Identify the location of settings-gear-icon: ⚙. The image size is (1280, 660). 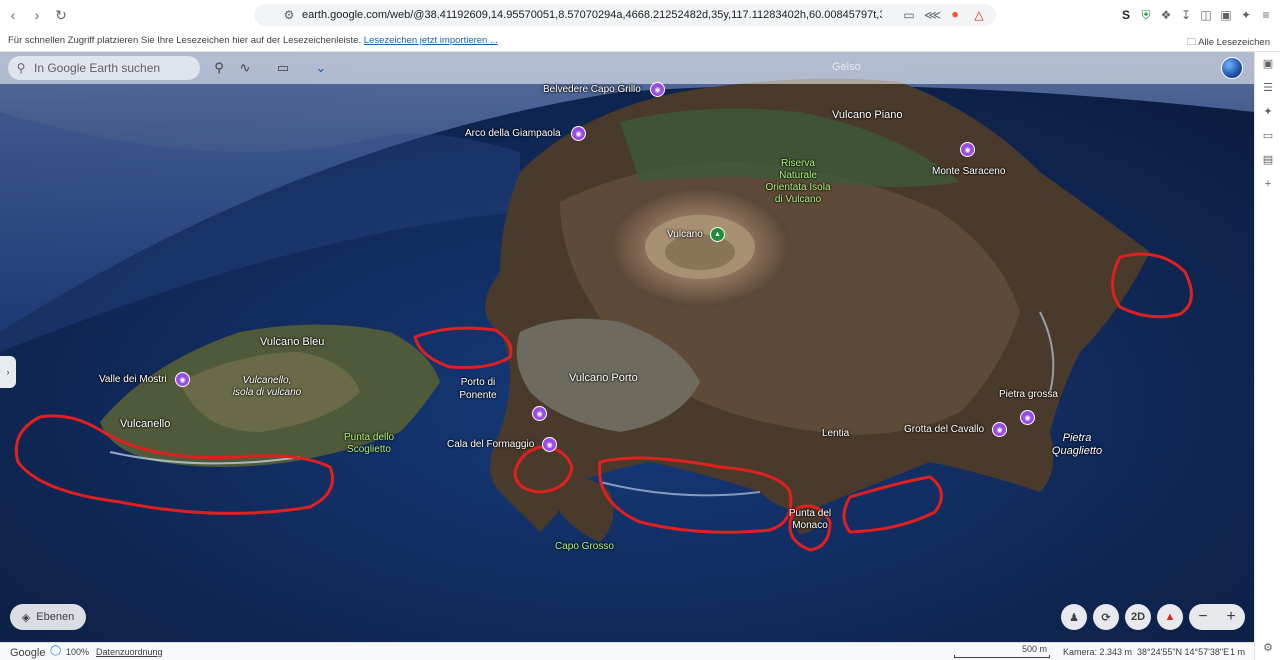
(1268, 648).